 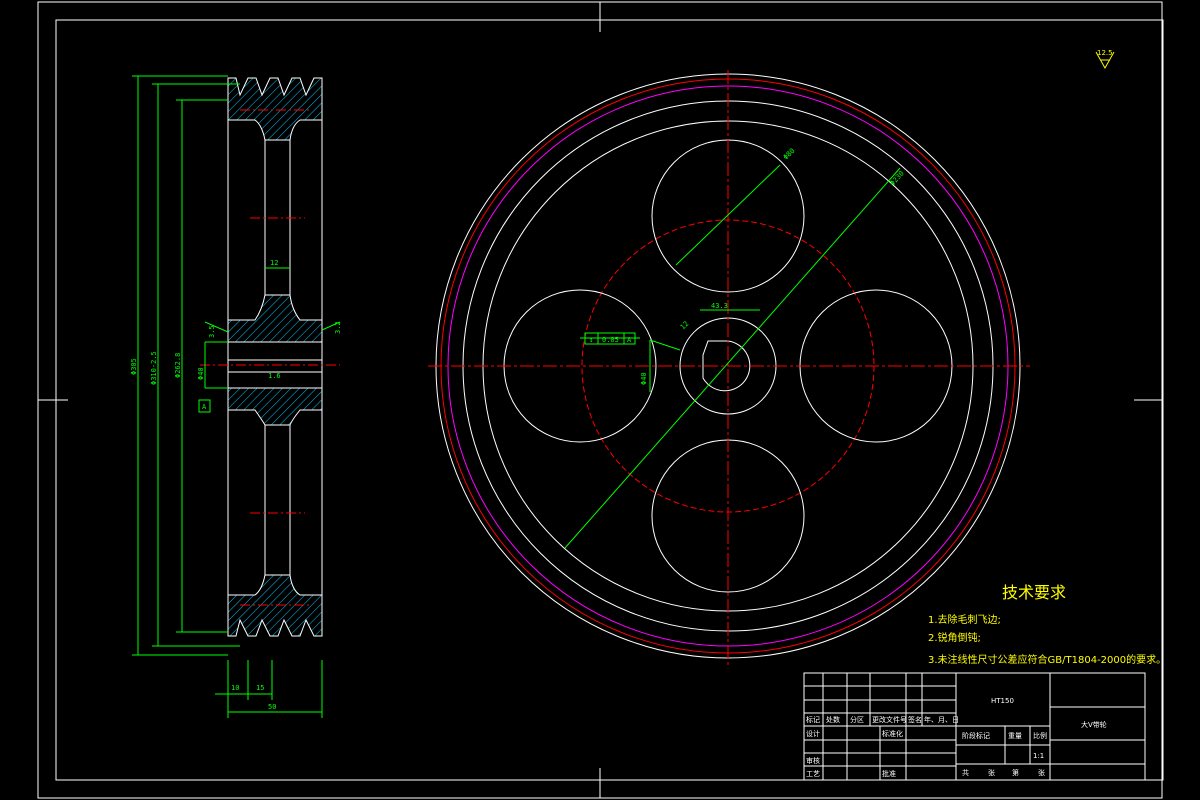 I want to click on tech-req-title: 技术要求, so click(x=1034, y=592).